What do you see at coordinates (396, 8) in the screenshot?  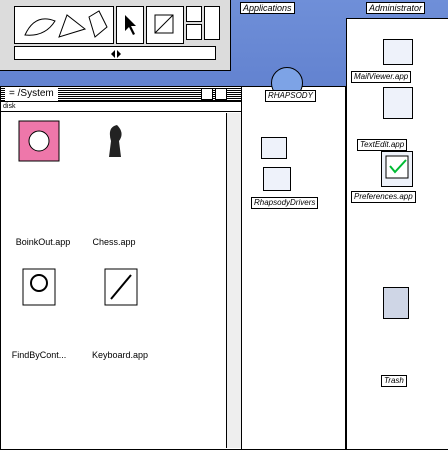 I see `administrator-label: Administrator` at bounding box center [396, 8].